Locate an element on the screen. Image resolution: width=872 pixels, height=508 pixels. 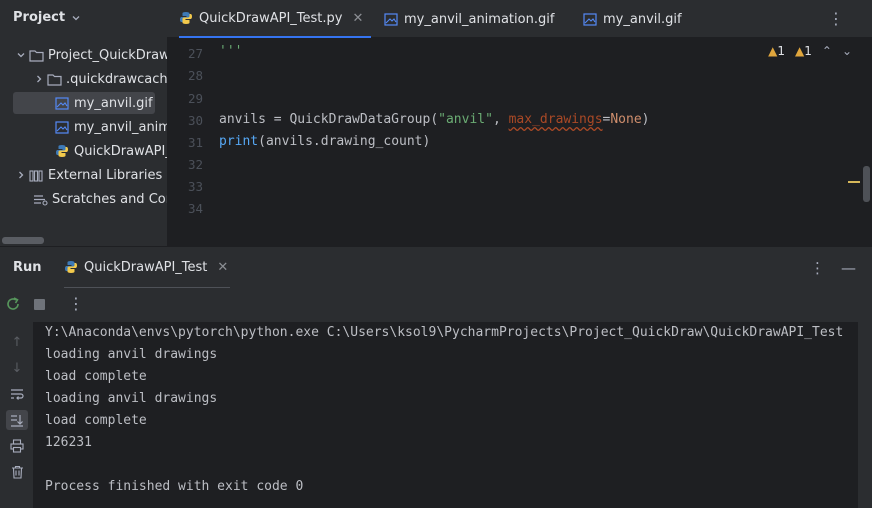
arrow-up-icon: ↑ is located at coordinates (17, 342).